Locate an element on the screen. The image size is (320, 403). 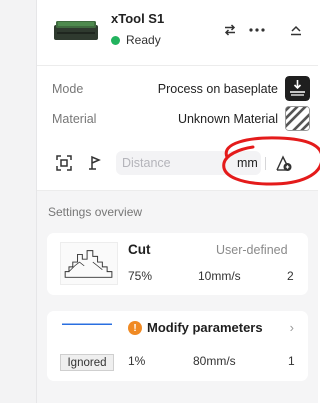
measure-toolbar: mm is located at coordinates (177, 163).